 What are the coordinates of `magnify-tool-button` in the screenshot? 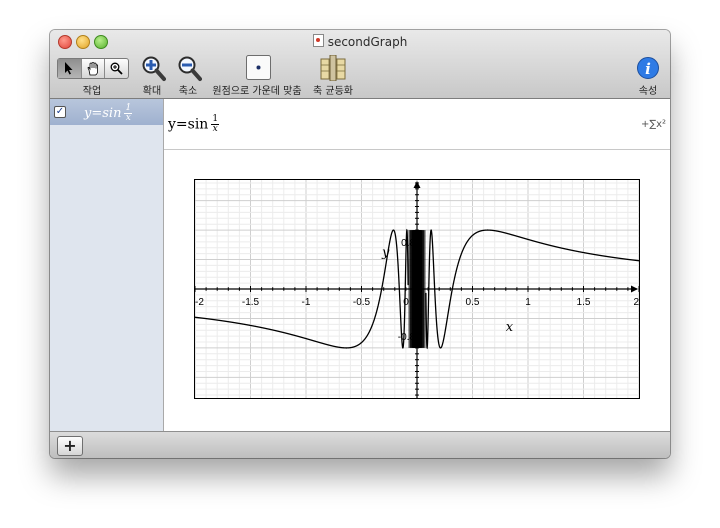 It's located at (116, 68).